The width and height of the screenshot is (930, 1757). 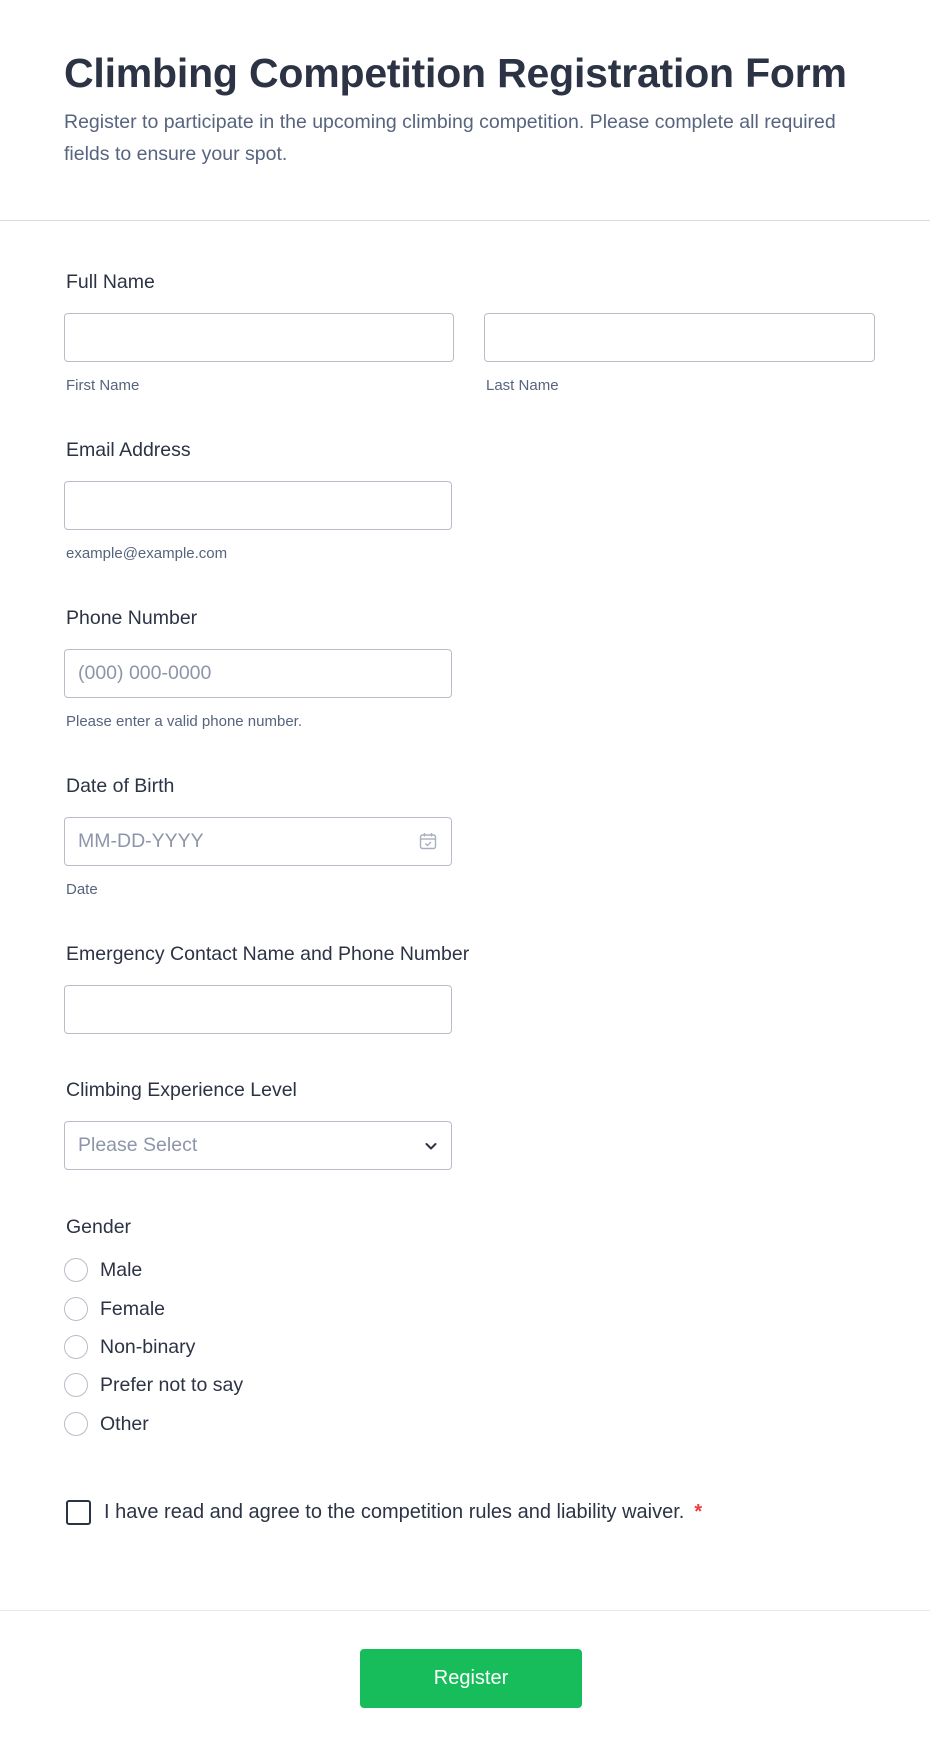 What do you see at coordinates (522, 385) in the screenshot?
I see `last-name-sublabel: Last Name` at bounding box center [522, 385].